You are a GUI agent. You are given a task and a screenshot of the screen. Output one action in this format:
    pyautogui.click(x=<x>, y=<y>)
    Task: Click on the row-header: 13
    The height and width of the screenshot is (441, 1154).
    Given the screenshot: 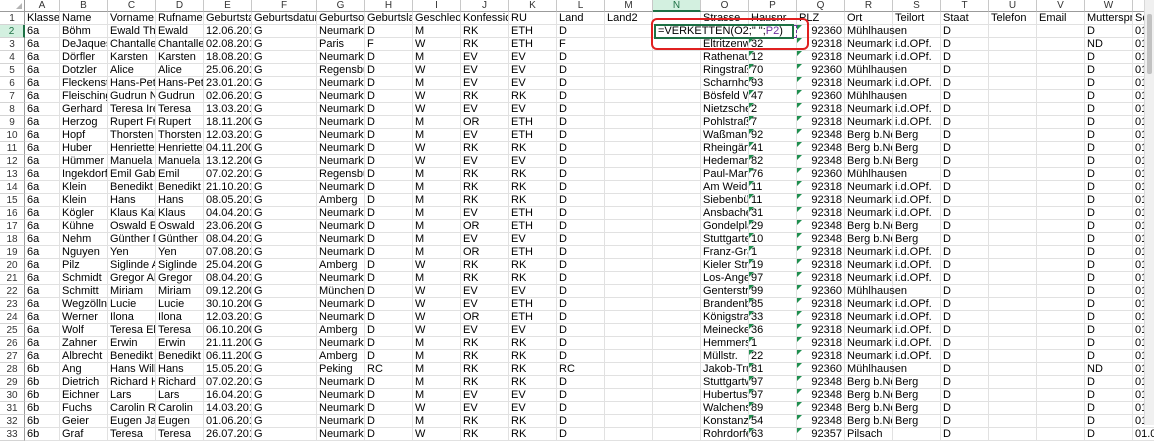 What is the action you would take?
    pyautogui.click(x=12, y=174)
    